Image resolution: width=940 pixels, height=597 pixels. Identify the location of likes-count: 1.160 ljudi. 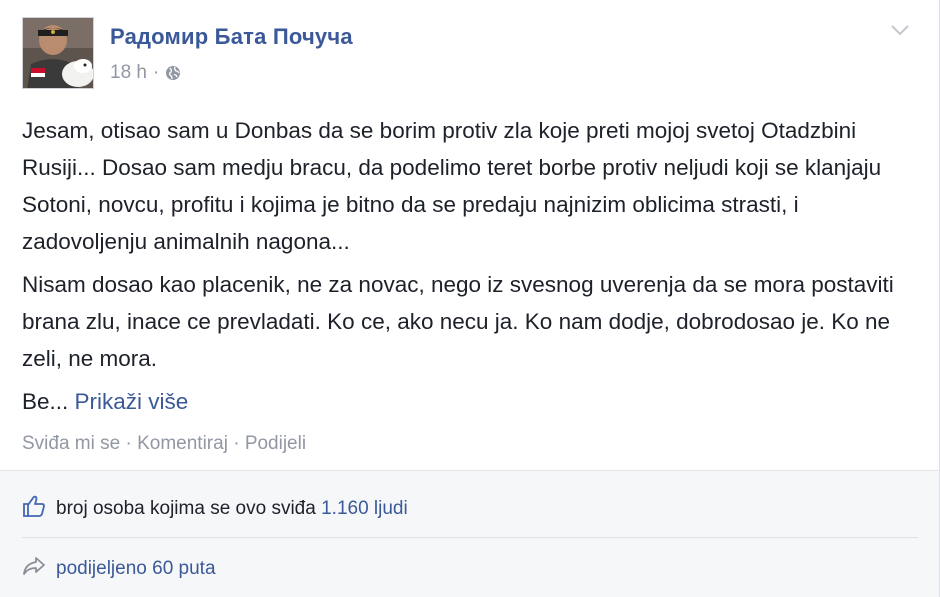
(364, 508).